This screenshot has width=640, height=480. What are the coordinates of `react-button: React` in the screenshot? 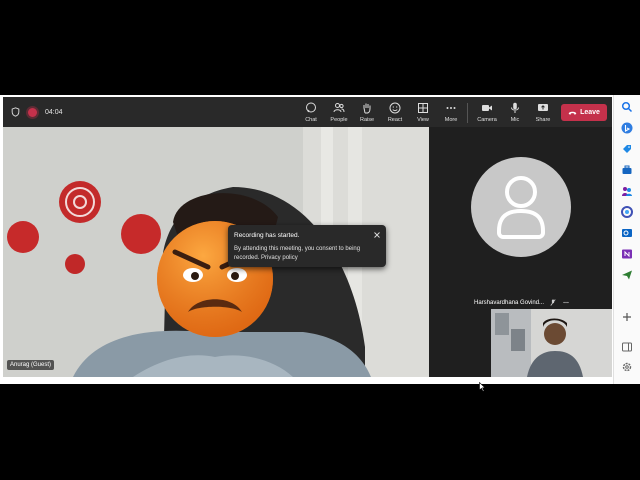 It's located at (395, 113).